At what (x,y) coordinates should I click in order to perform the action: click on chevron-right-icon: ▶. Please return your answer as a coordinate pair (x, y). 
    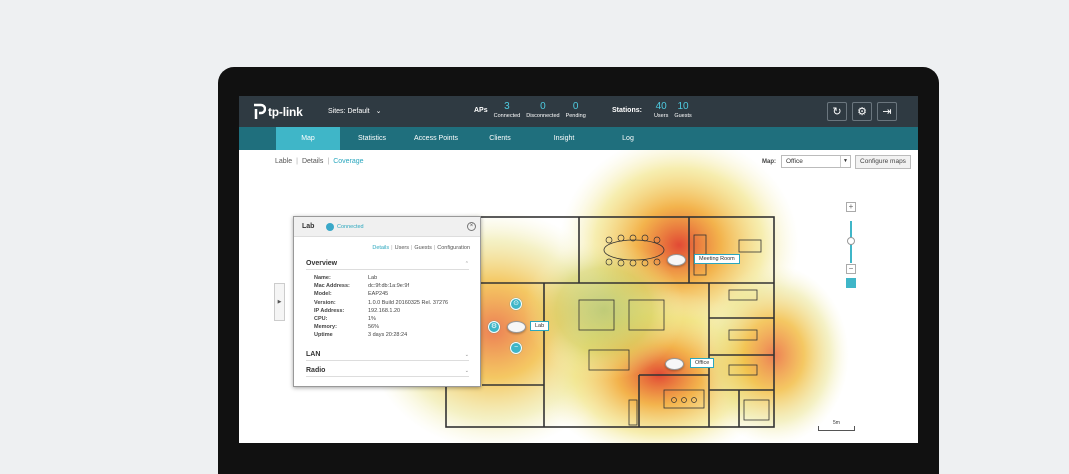
    Looking at the image, I should click on (279, 302).